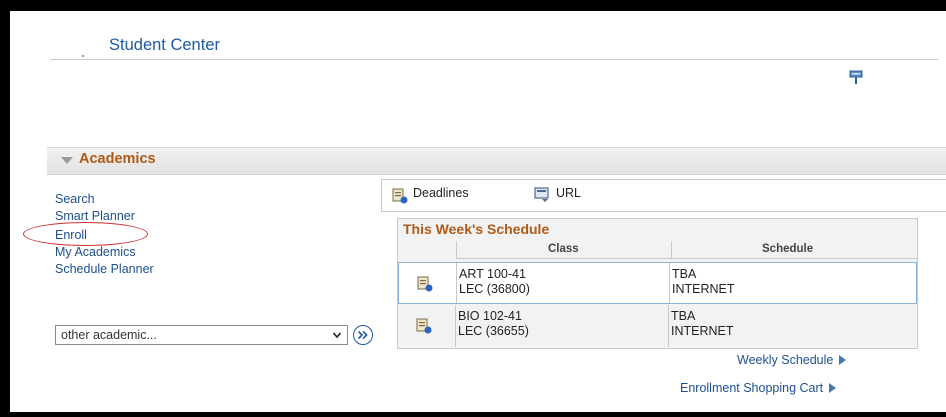 The image size is (946, 417). I want to click on academics-title: Academics, so click(117, 159).